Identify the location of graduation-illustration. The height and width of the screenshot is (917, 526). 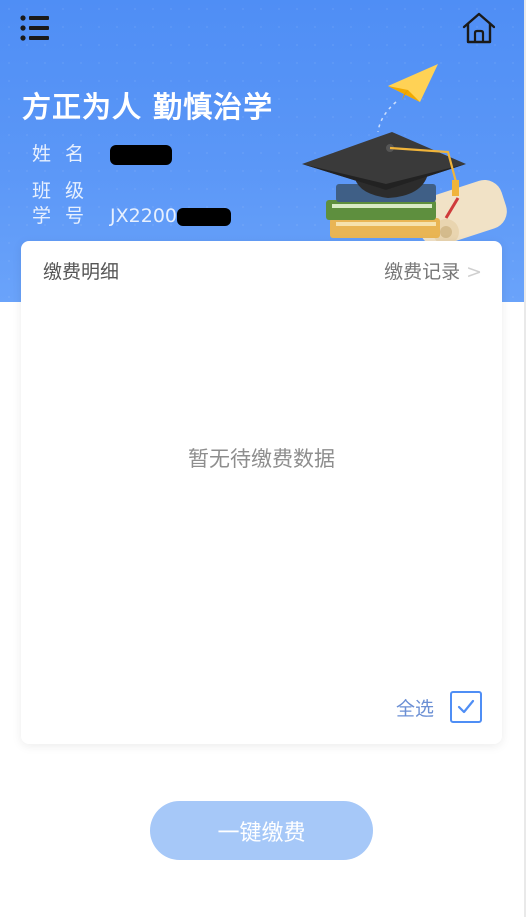
(404, 155).